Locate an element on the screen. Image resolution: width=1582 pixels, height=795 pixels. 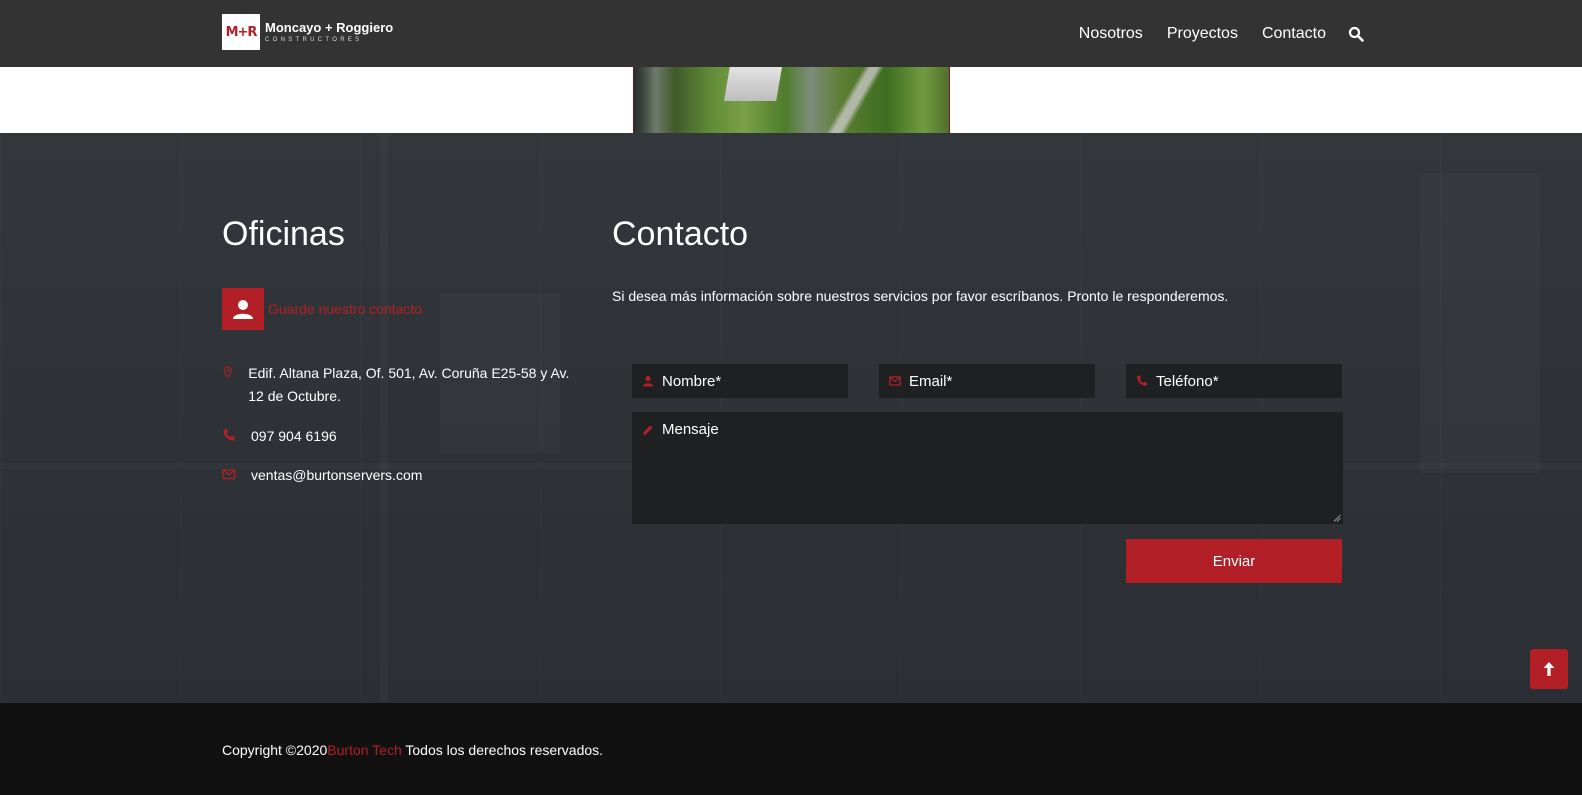
email-field: Email* is located at coordinates (987, 381).